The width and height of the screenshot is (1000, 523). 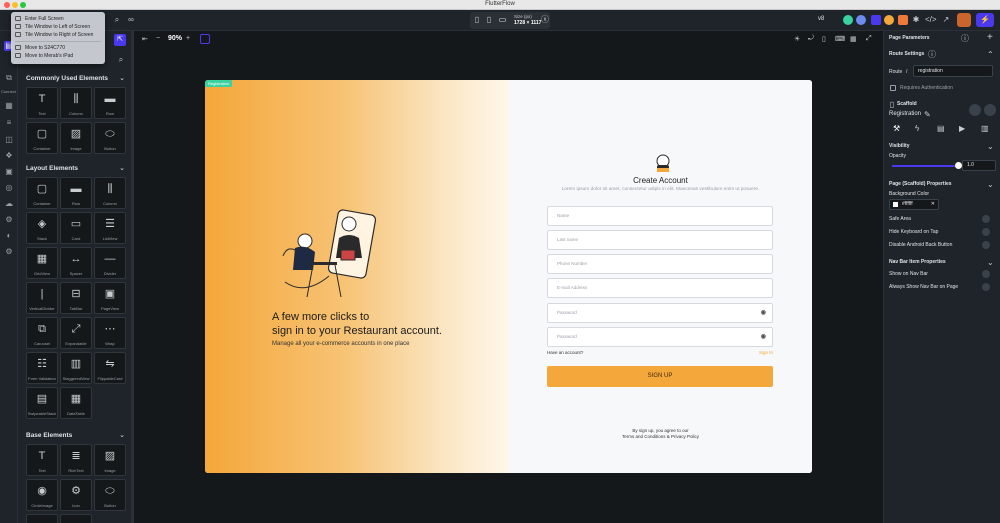 I want to click on widget-layout-staggeredview: ▥ StaggeredView, so click(x=76, y=368).